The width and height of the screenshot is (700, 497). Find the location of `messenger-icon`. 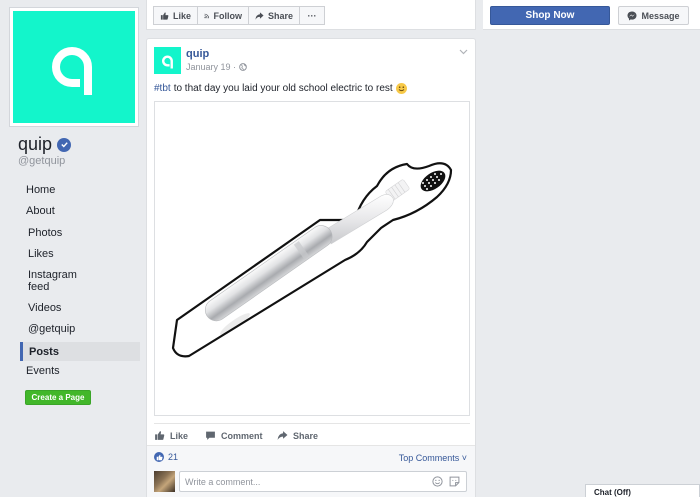

messenger-icon is located at coordinates (632, 15).